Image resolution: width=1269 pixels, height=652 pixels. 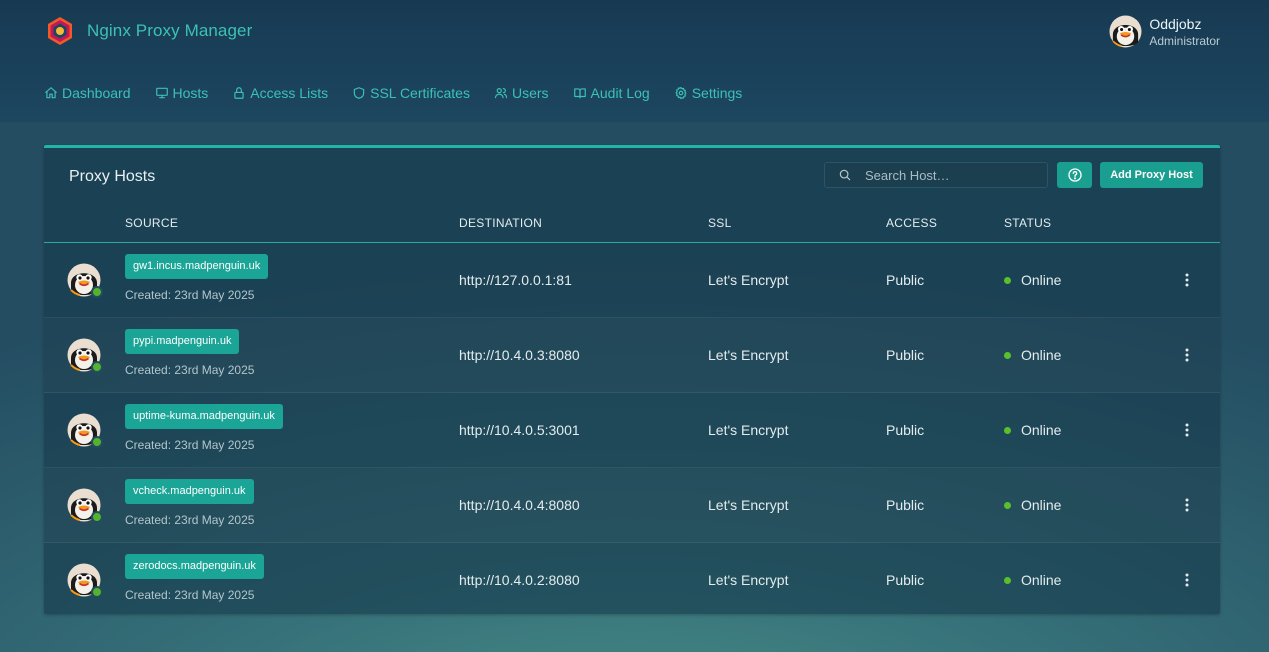 I want to click on source-domain-badge: zerodocs.madpenguin.uk, so click(x=194, y=566).